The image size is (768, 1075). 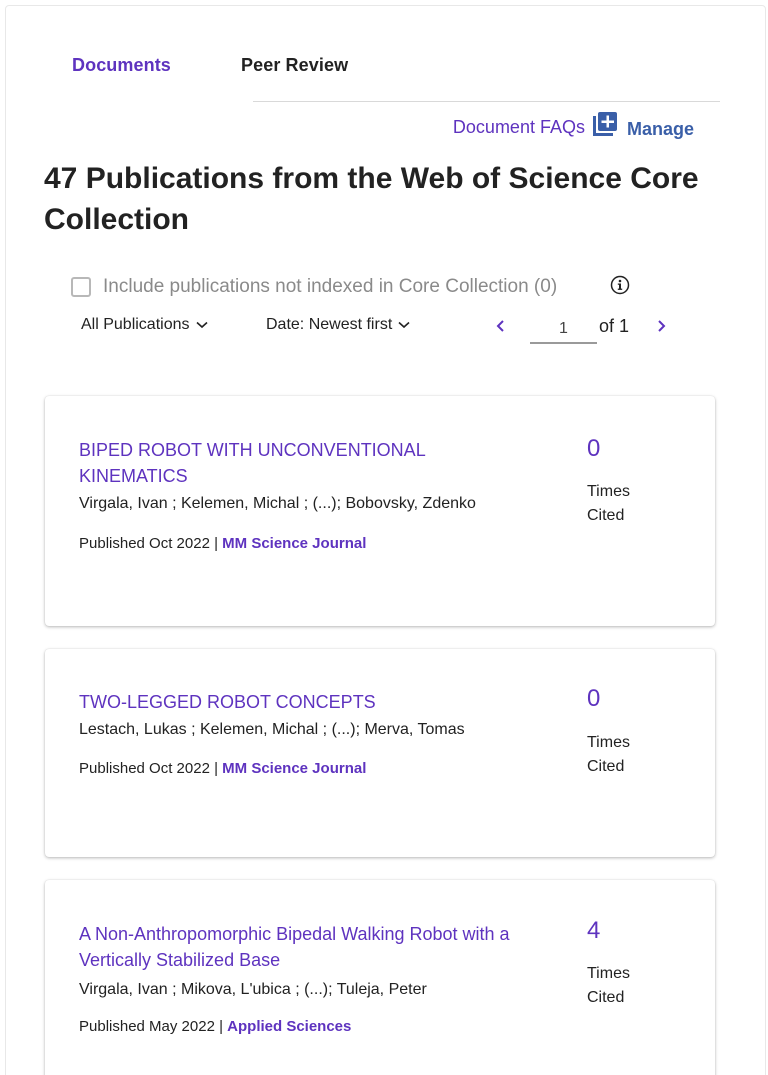 What do you see at coordinates (81, 287) in the screenshot?
I see `include-checkbox` at bounding box center [81, 287].